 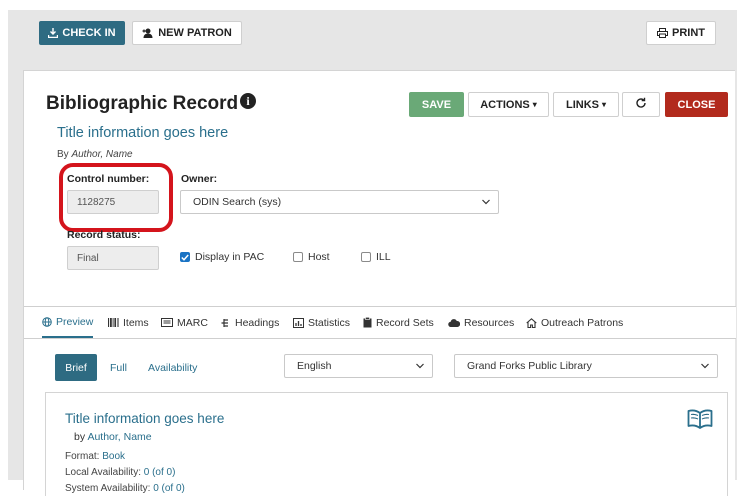 I want to click on system-availability-label: System Availability:, so click(x=108, y=488).